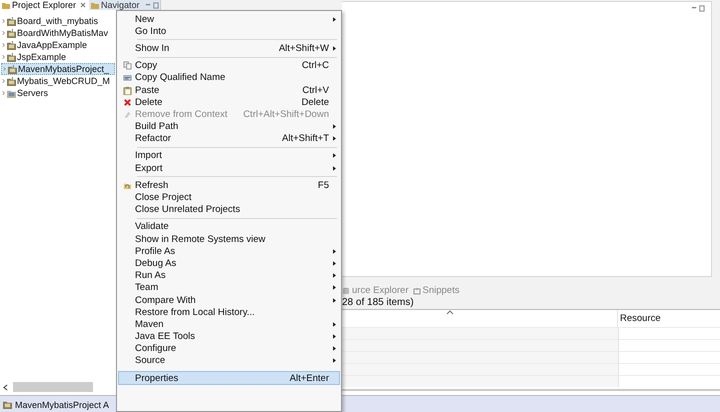  What do you see at coordinates (229, 126) in the screenshot?
I see `menu-item: Build Path` at bounding box center [229, 126].